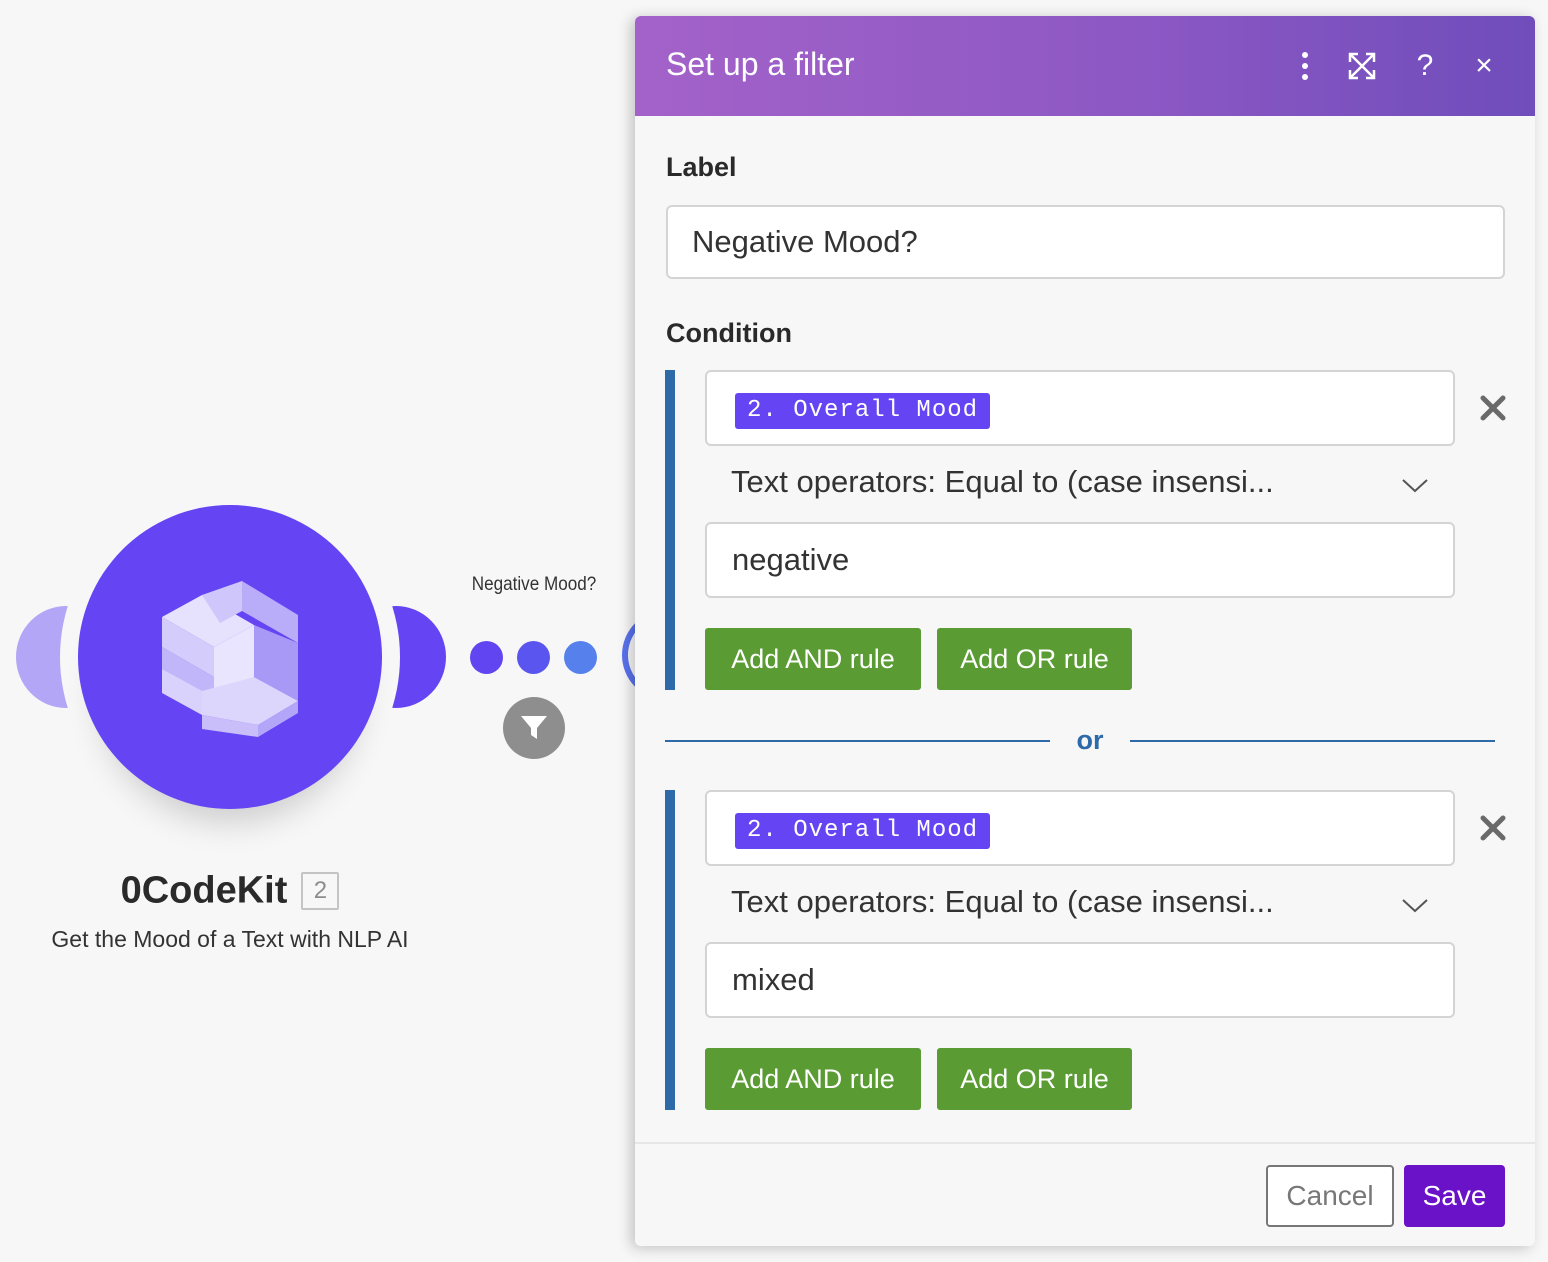 Image resolution: width=1548 pixels, height=1262 pixels. What do you see at coordinates (1484, 66) in the screenshot?
I see `close-icon: ×` at bounding box center [1484, 66].